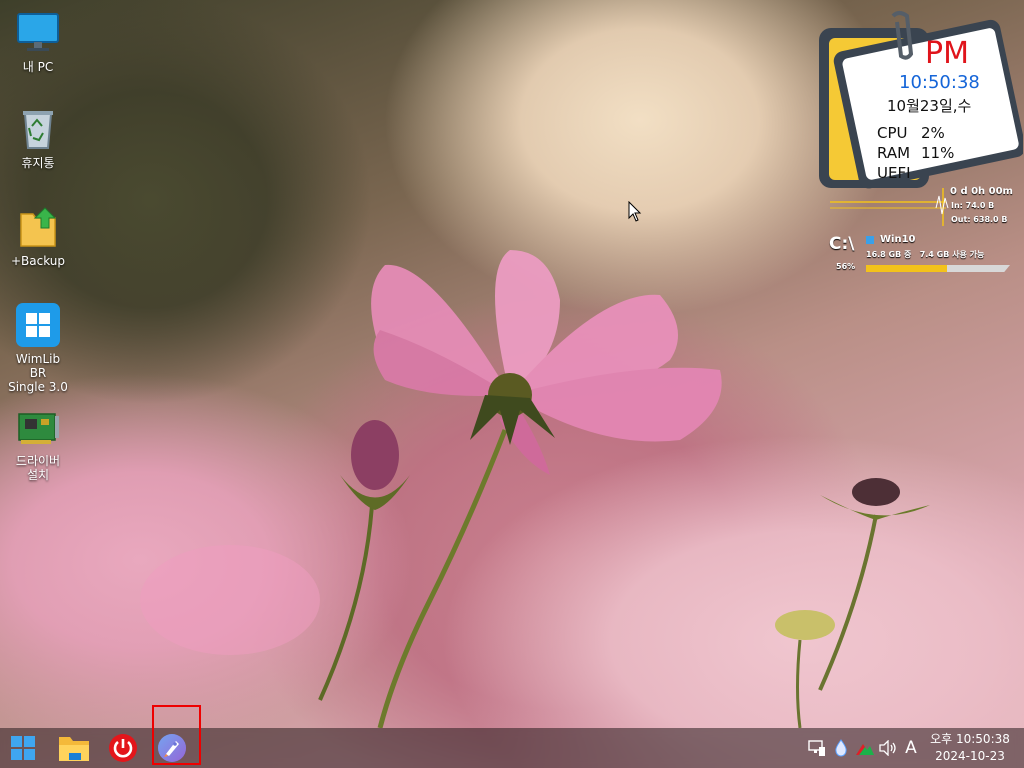 Image resolution: width=1024 pixels, height=768 pixels. I want to click on water-drop-icon, so click(841, 748).